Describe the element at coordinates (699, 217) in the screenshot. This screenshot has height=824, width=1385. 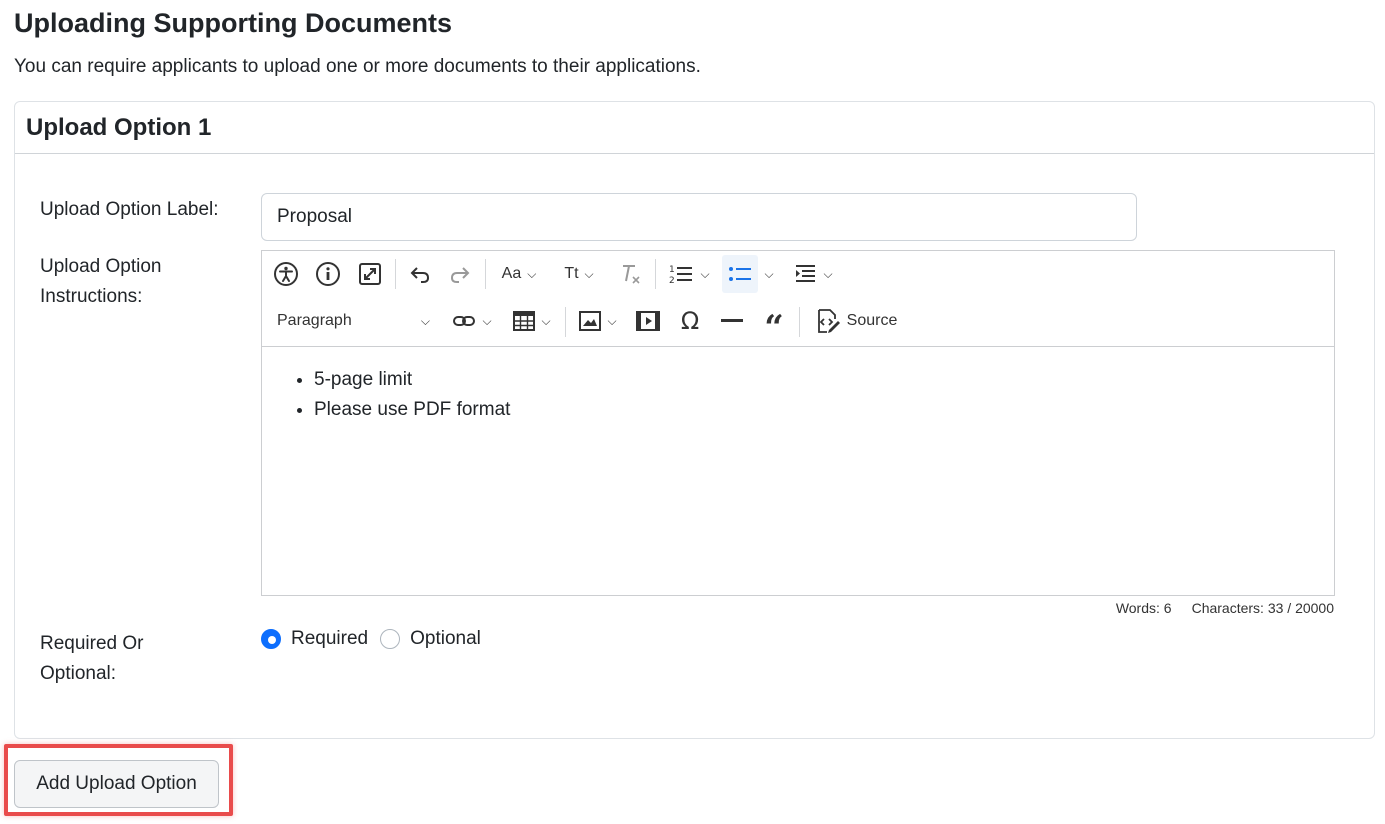
I see `upload-option-label-input` at that location.